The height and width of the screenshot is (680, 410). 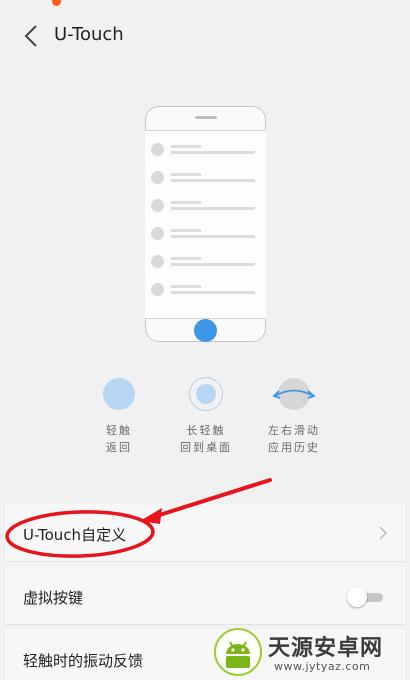 I want to click on toggle-knob, so click(x=357, y=597).